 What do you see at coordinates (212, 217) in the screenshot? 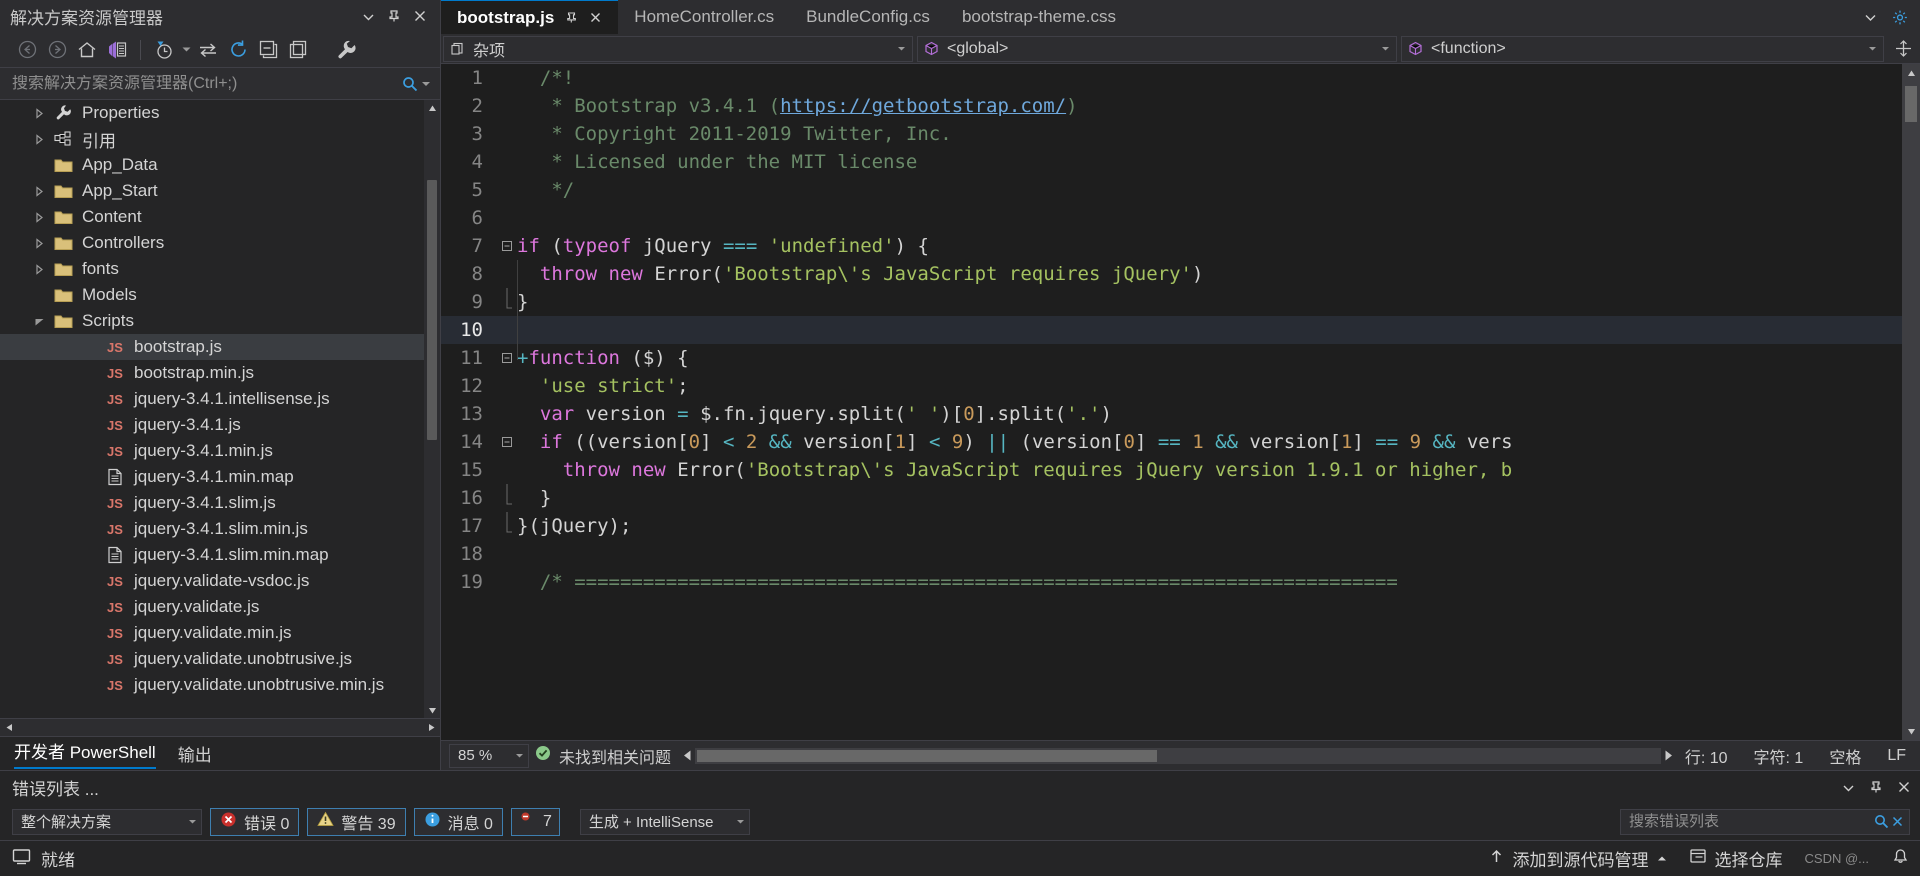
I see `tree-item-content: Content` at bounding box center [212, 217].